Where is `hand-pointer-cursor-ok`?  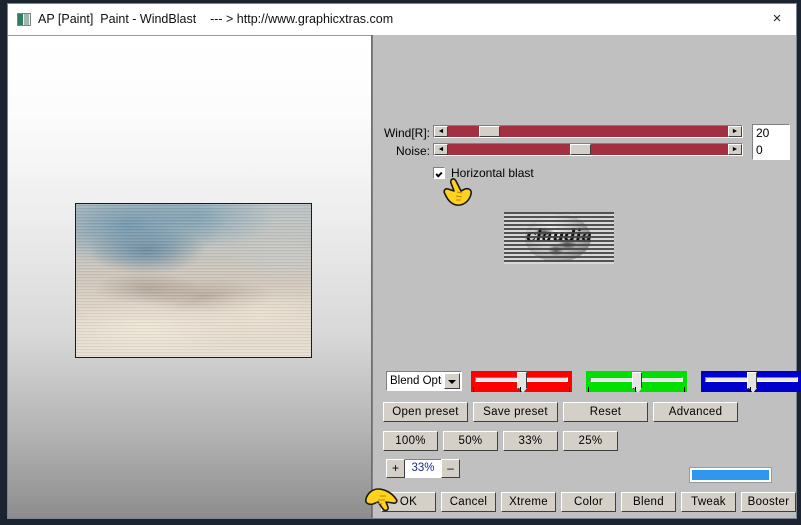 hand-pointer-cursor-ok is located at coordinates (381, 499).